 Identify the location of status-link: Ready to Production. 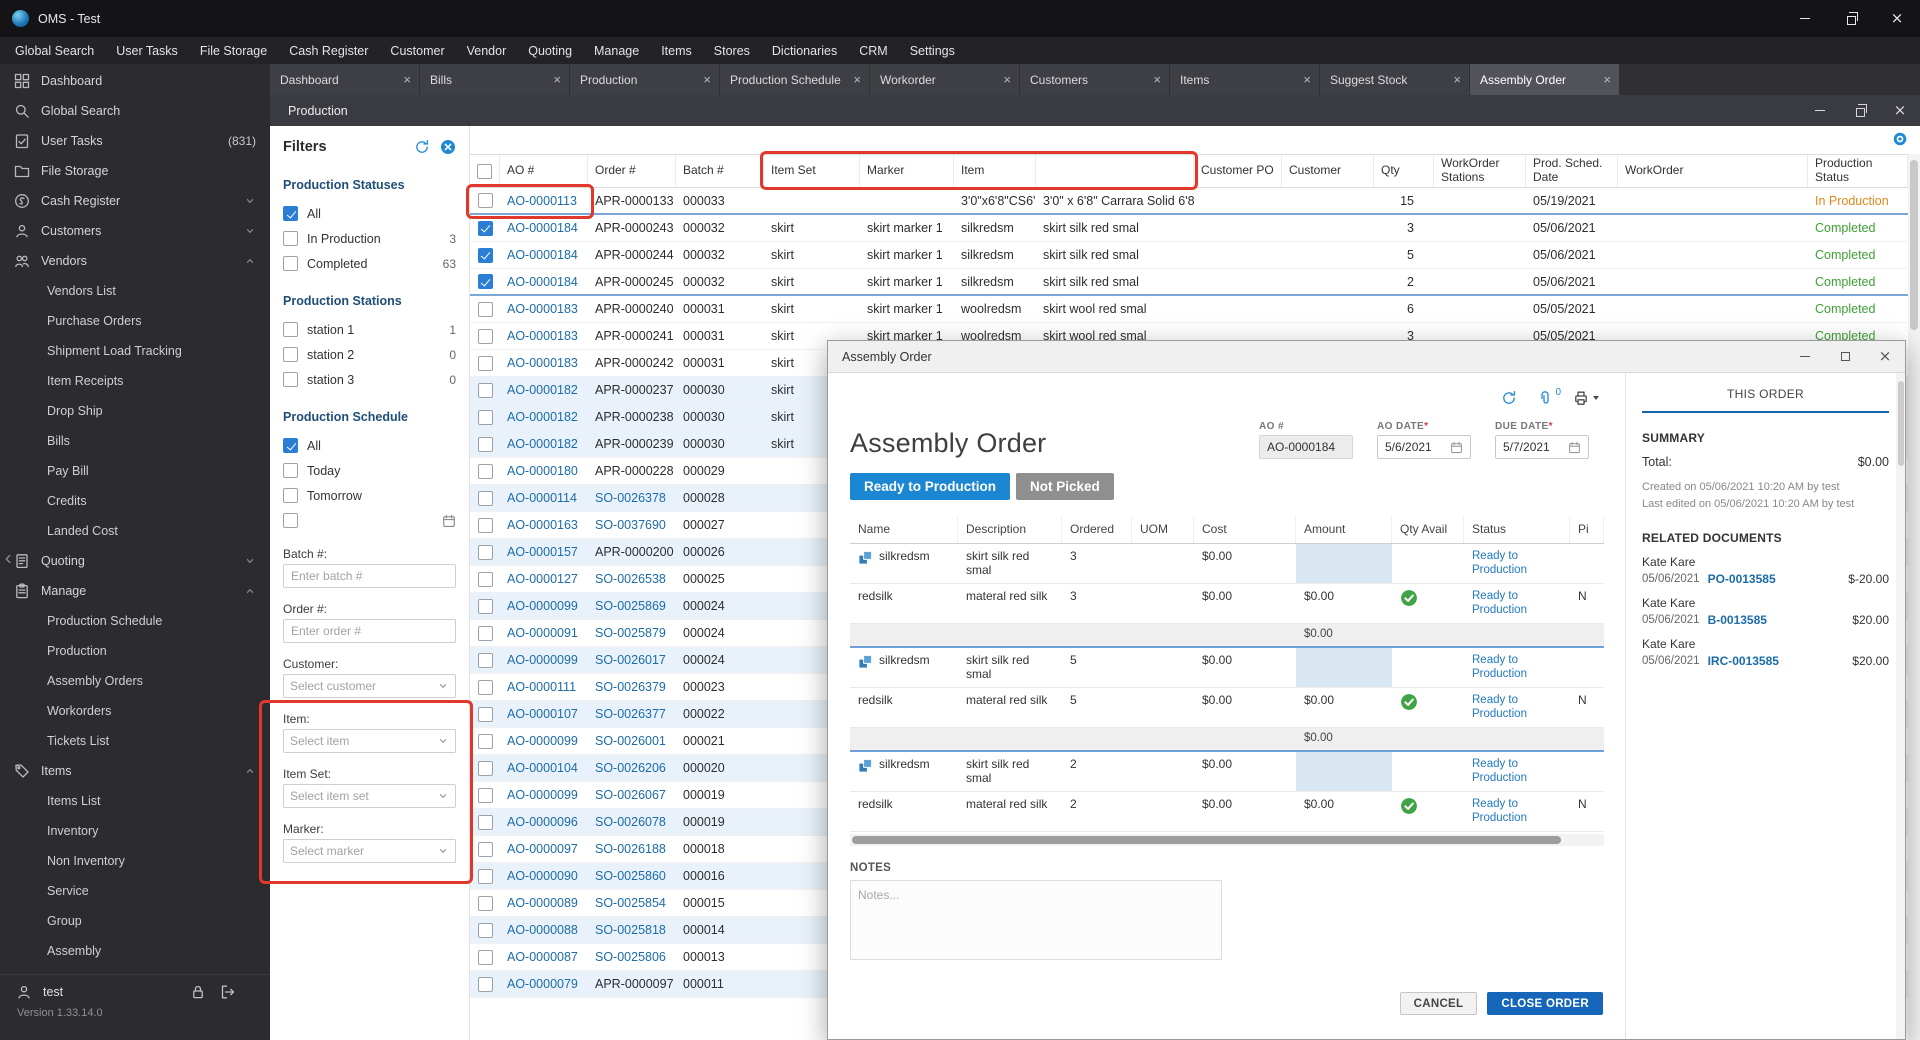
(1517, 707).